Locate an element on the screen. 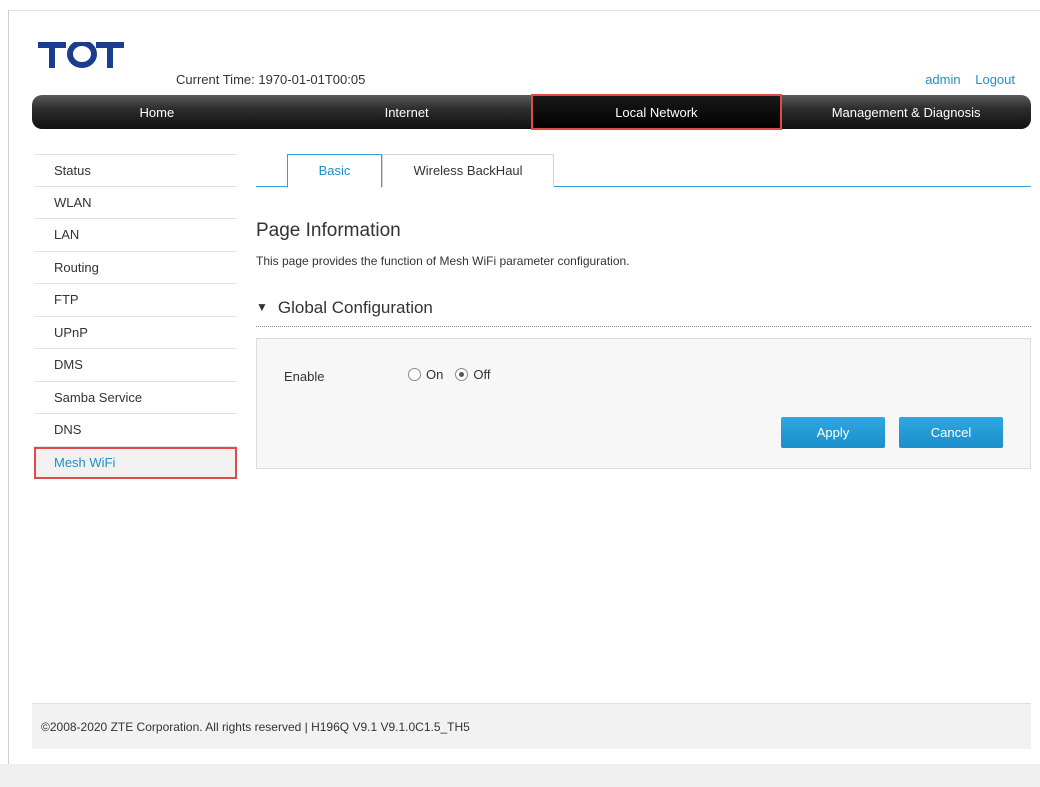  tot-logo is located at coordinates (82, 56).